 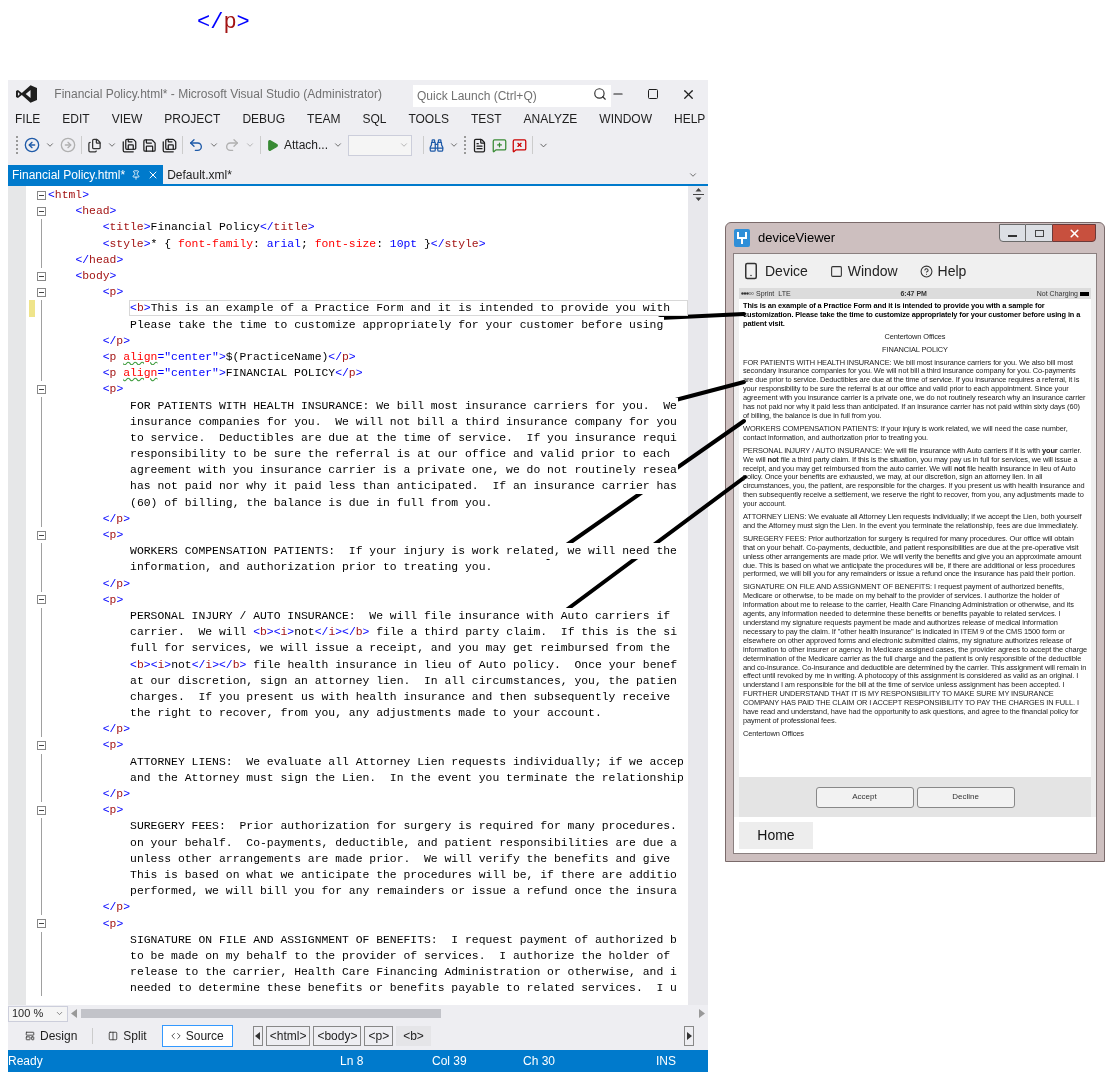 I want to click on minimize-button, so click(x=1012, y=233).